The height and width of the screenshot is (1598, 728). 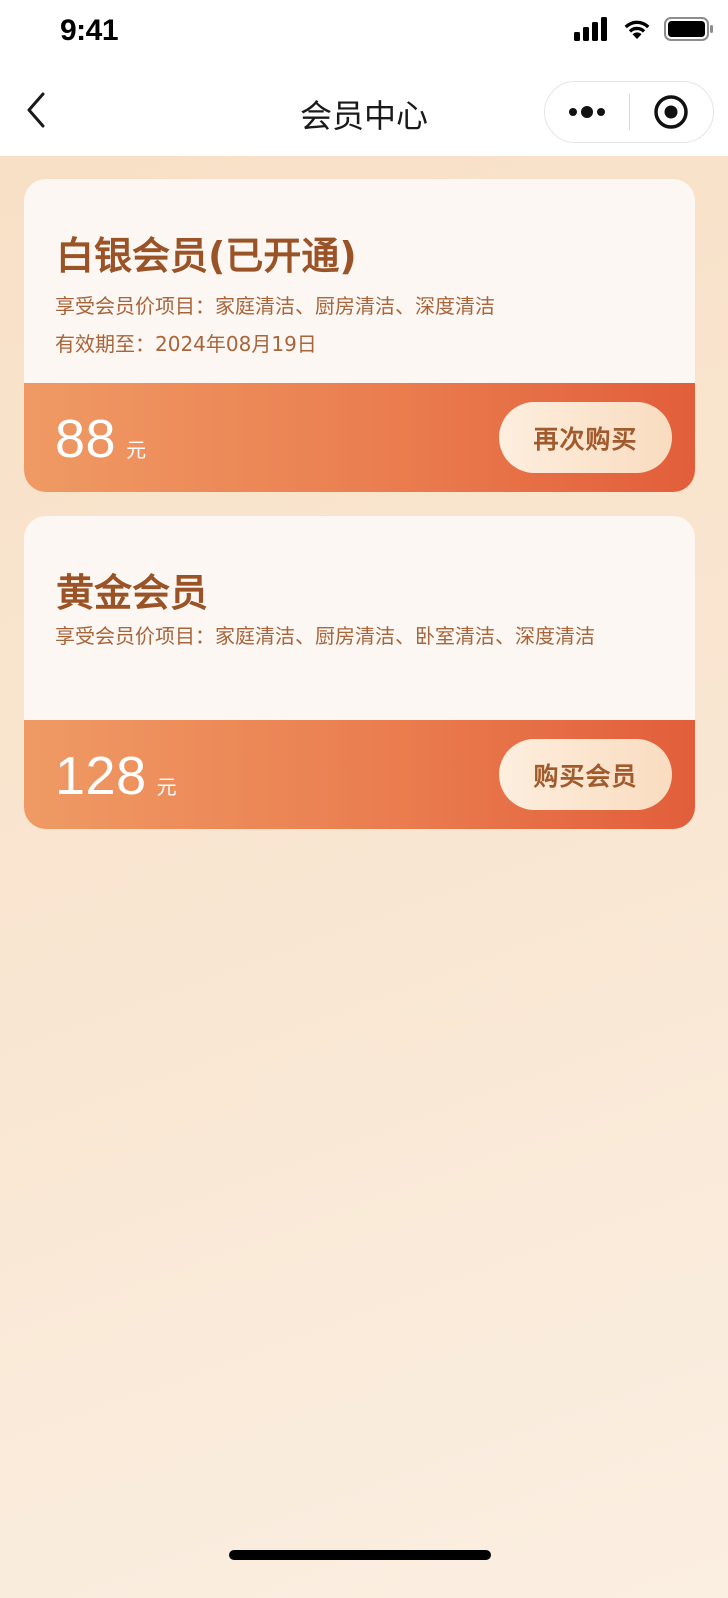 I want to click on price: 88 元, so click(x=100, y=439).